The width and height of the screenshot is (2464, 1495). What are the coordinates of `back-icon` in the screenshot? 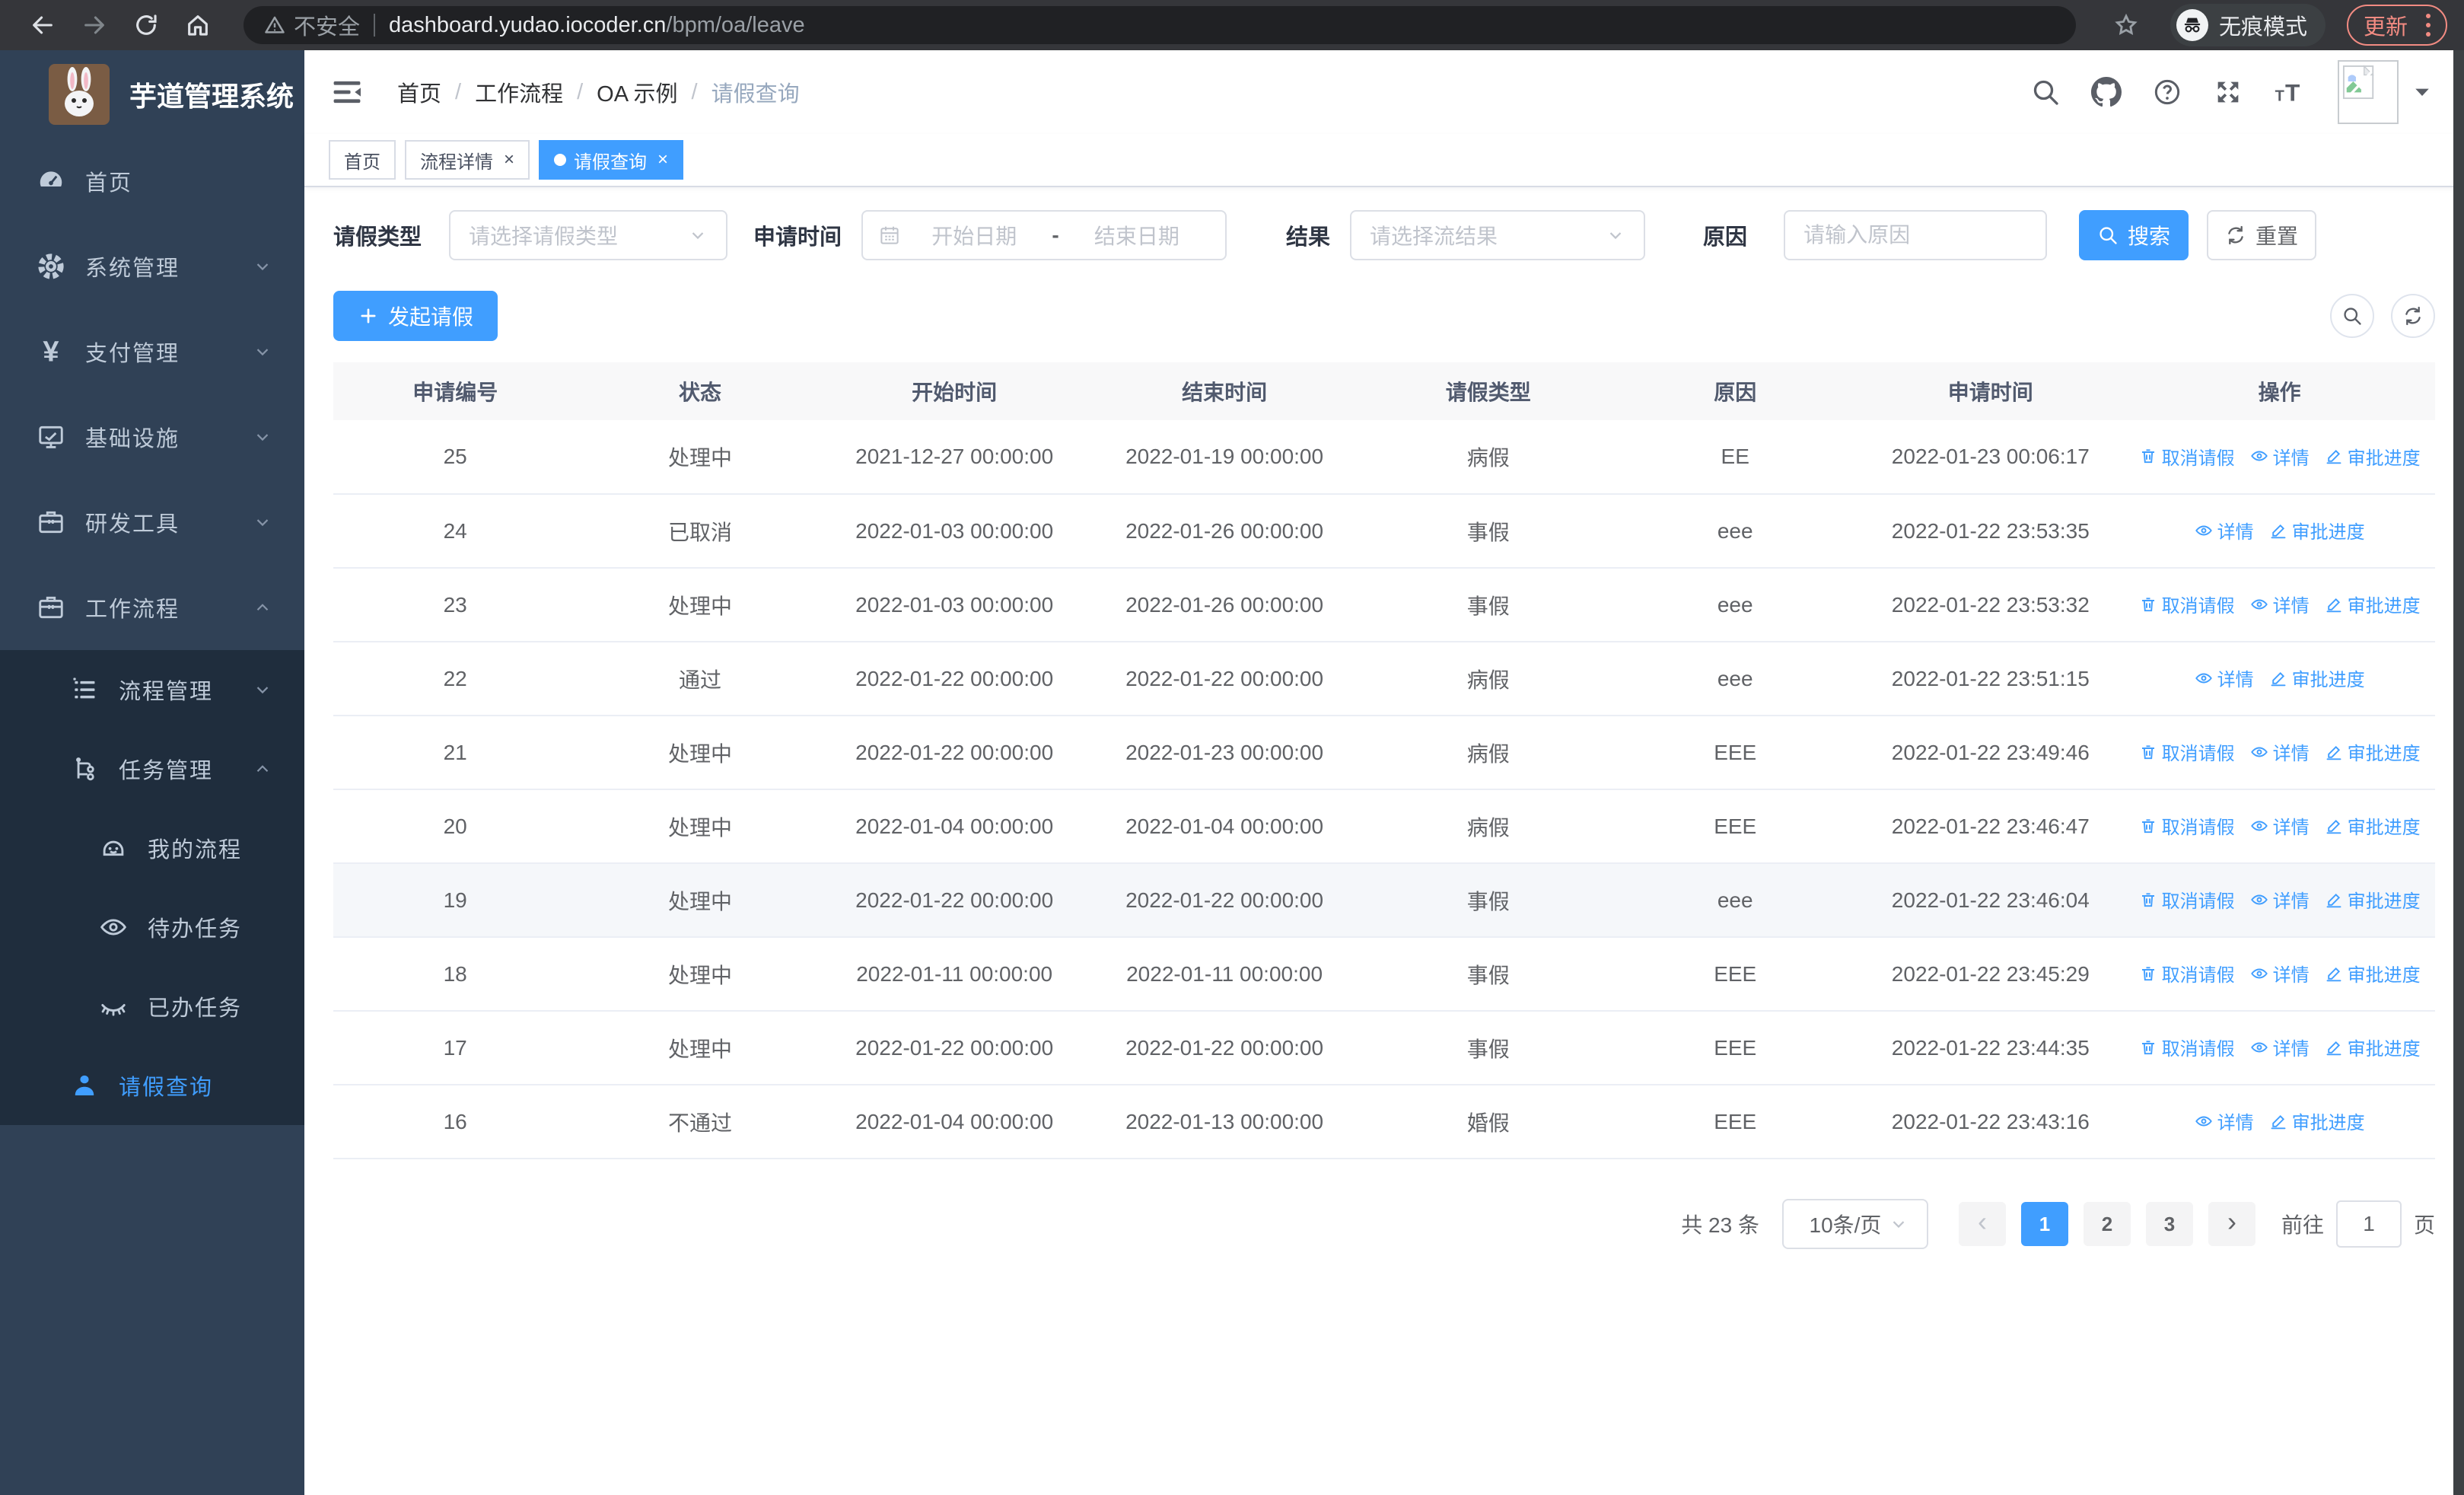 It's located at (42, 25).